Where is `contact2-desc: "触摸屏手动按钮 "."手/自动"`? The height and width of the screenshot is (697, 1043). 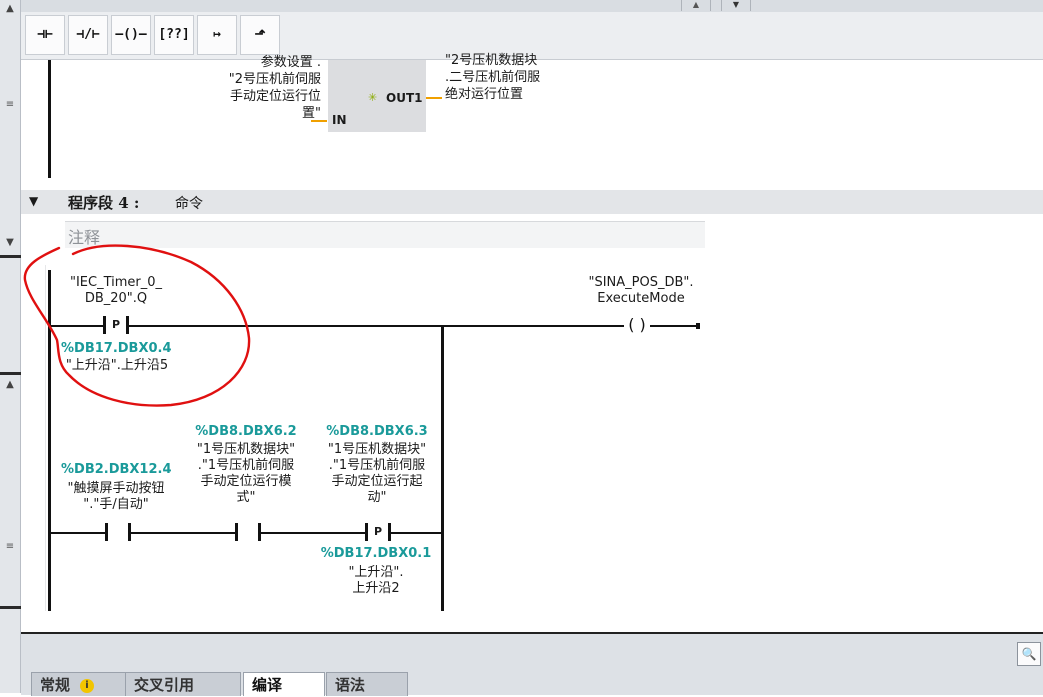
contact2-desc: "触摸屏手动按钮 "."手/自动" is located at coordinates (116, 497).